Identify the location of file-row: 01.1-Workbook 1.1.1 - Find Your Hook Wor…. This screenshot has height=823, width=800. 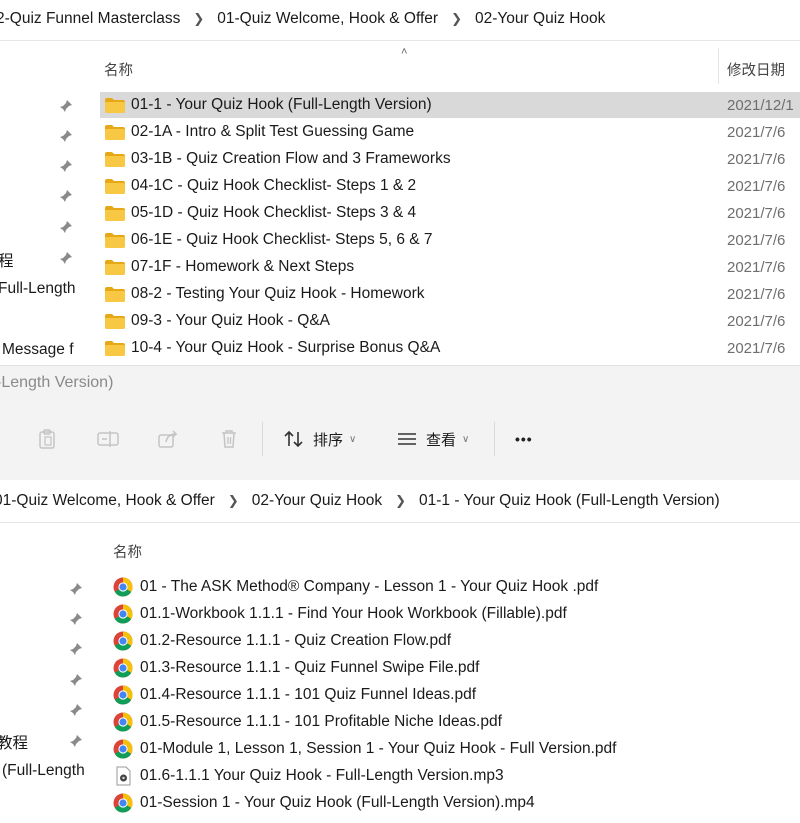
(340, 614).